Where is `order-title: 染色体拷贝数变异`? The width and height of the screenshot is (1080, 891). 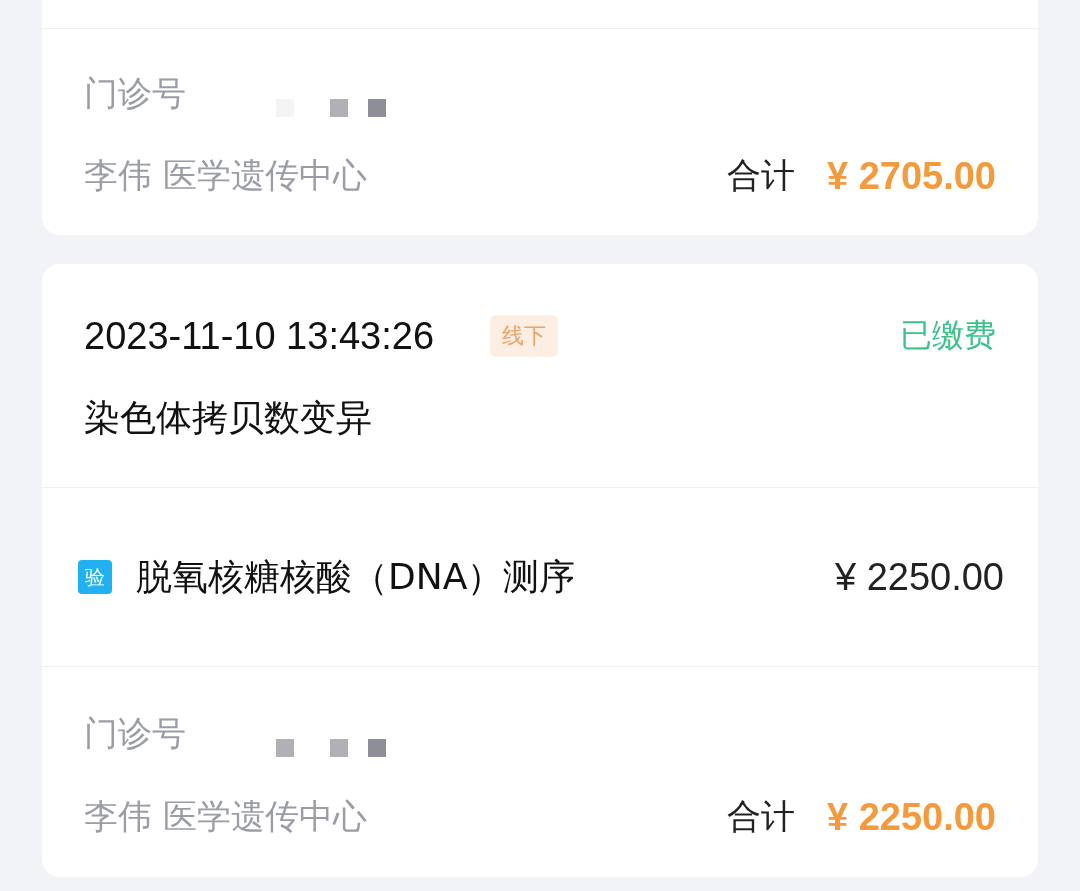
order-title: 染色体拷贝数变异 is located at coordinates (228, 418).